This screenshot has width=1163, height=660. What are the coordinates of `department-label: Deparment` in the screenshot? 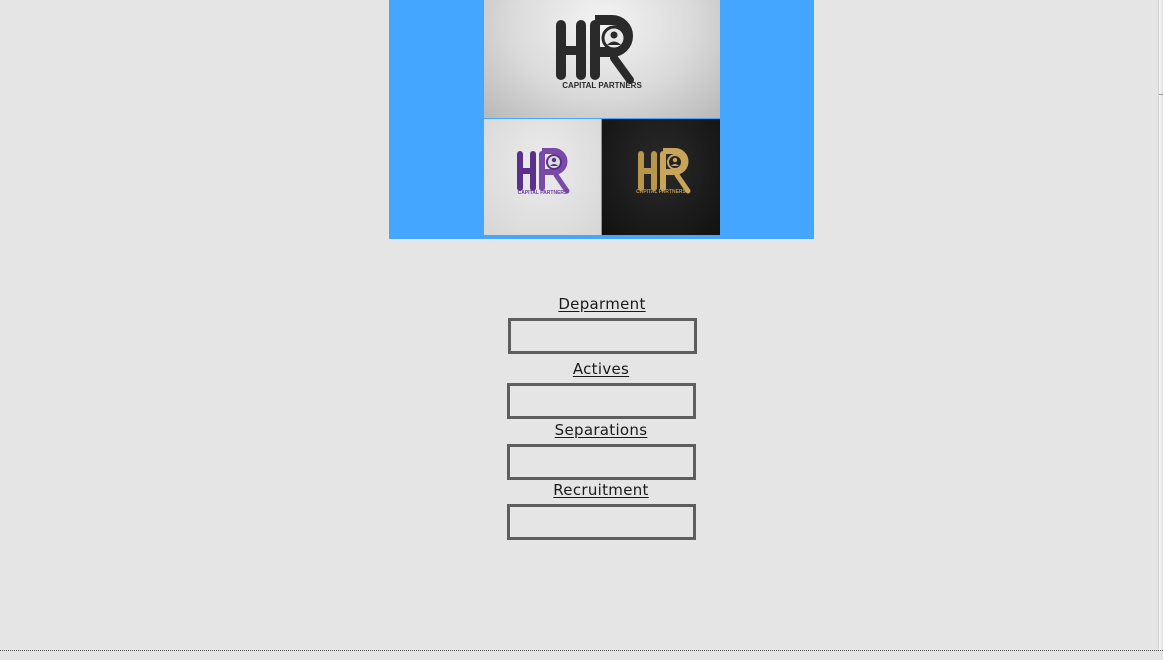 It's located at (602, 304).